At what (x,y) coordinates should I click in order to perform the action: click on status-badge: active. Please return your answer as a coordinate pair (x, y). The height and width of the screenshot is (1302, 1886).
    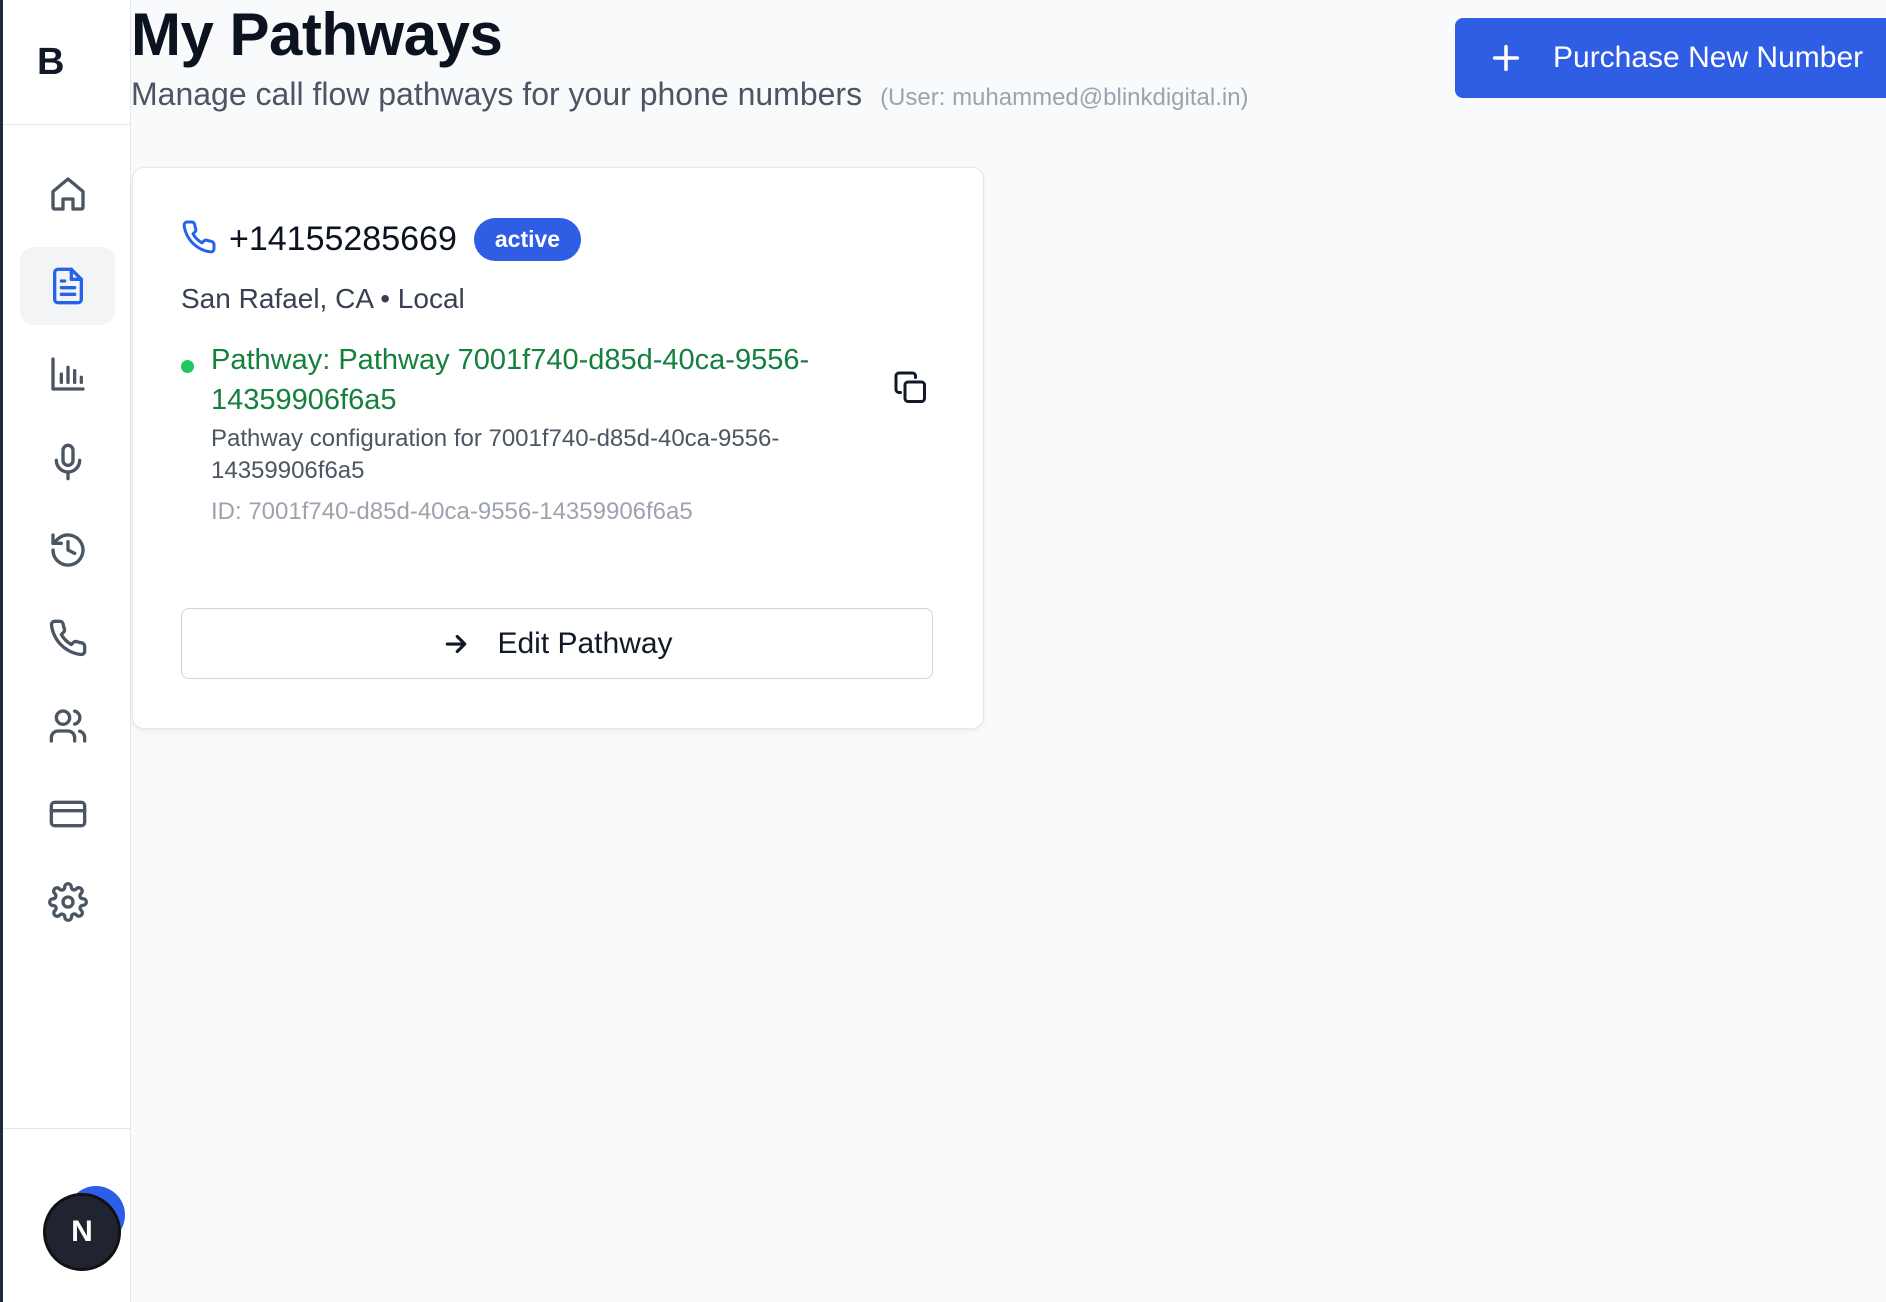
    Looking at the image, I should click on (527, 239).